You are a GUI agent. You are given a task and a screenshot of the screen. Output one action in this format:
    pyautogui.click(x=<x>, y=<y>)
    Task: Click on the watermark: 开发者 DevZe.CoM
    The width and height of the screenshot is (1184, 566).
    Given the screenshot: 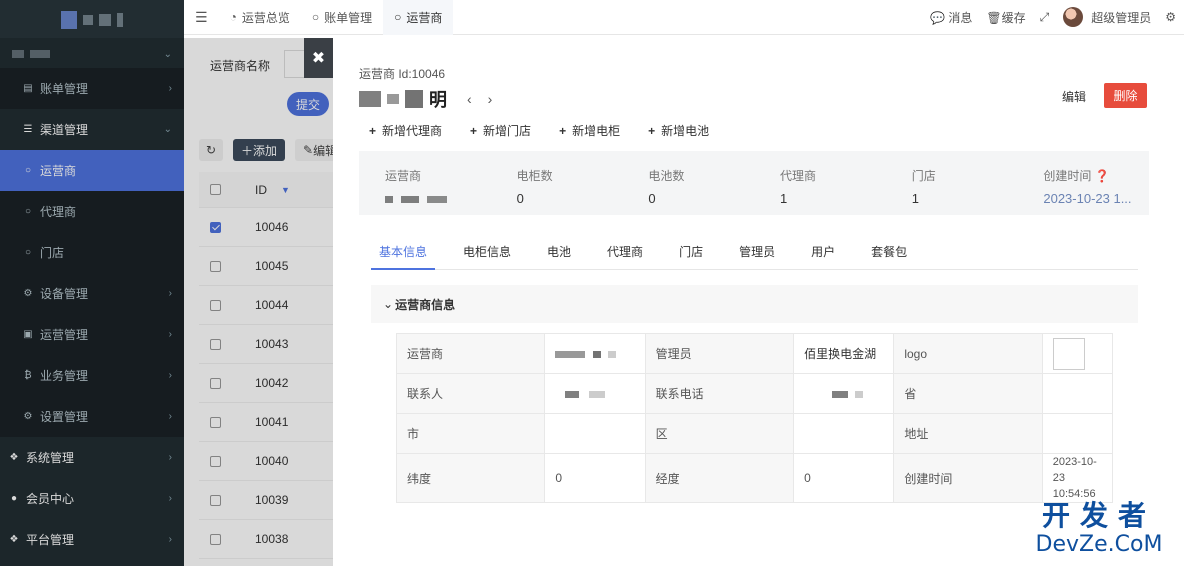 What is the action you would take?
    pyautogui.click(x=1099, y=529)
    